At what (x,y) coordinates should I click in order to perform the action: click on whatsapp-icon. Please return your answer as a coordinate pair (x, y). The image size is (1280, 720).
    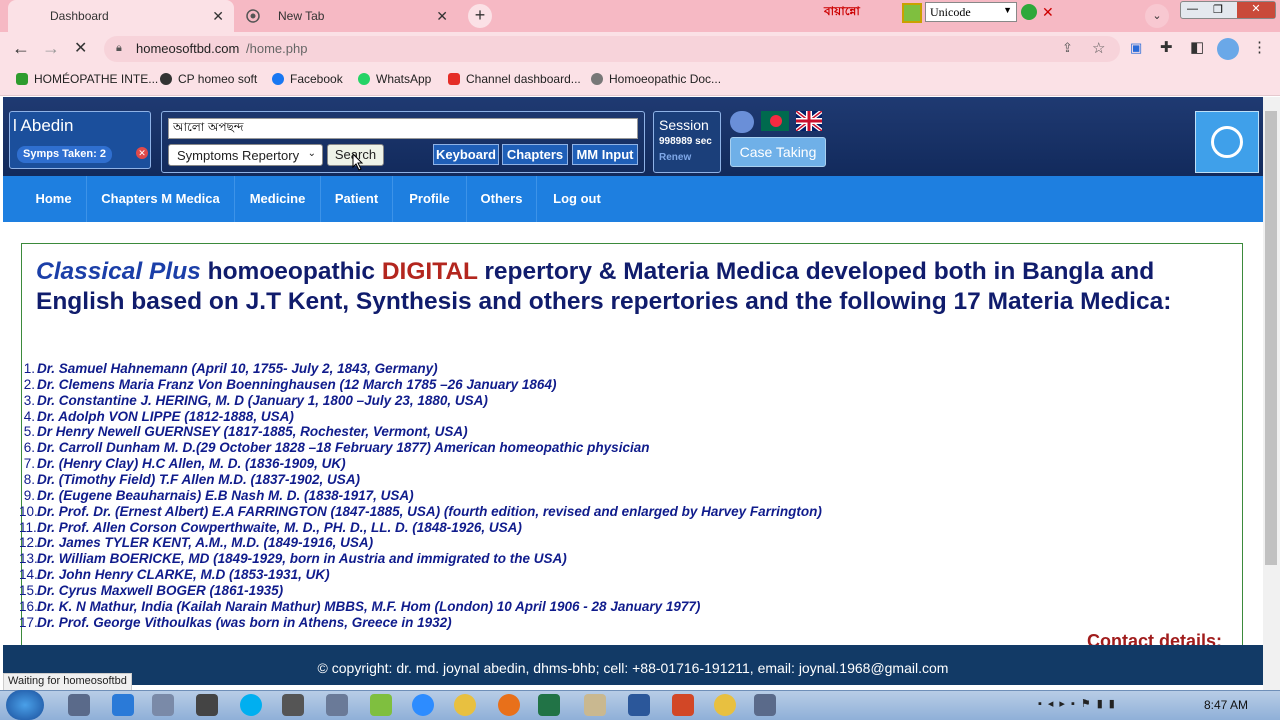
    Looking at the image, I should click on (364, 79).